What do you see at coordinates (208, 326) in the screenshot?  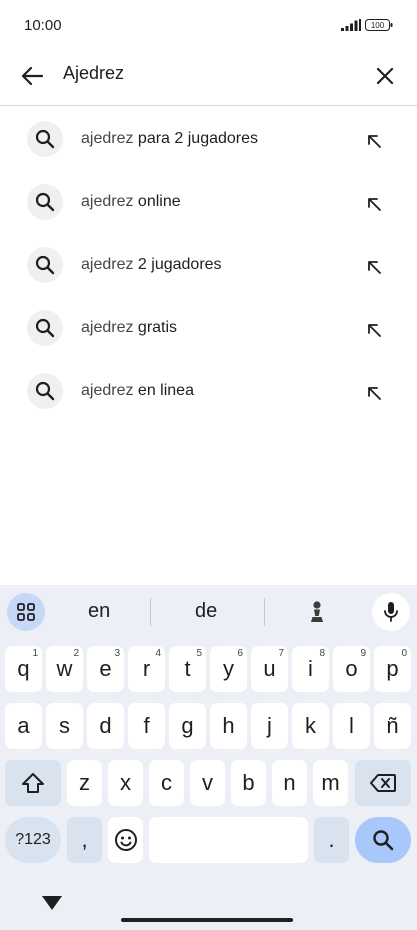 I see `suggestion-item: ajedrez gratis` at bounding box center [208, 326].